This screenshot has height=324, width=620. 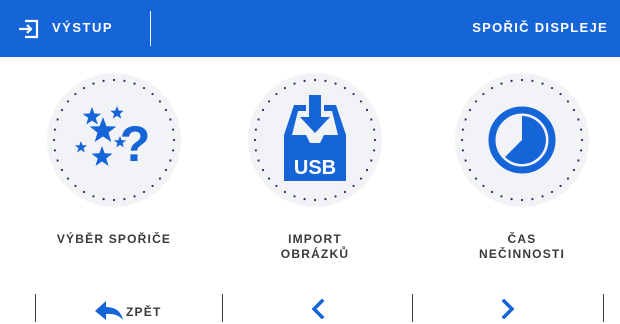 I want to click on tile-inactivity-time: ČAS NEČINNOSTI, so click(x=522, y=167).